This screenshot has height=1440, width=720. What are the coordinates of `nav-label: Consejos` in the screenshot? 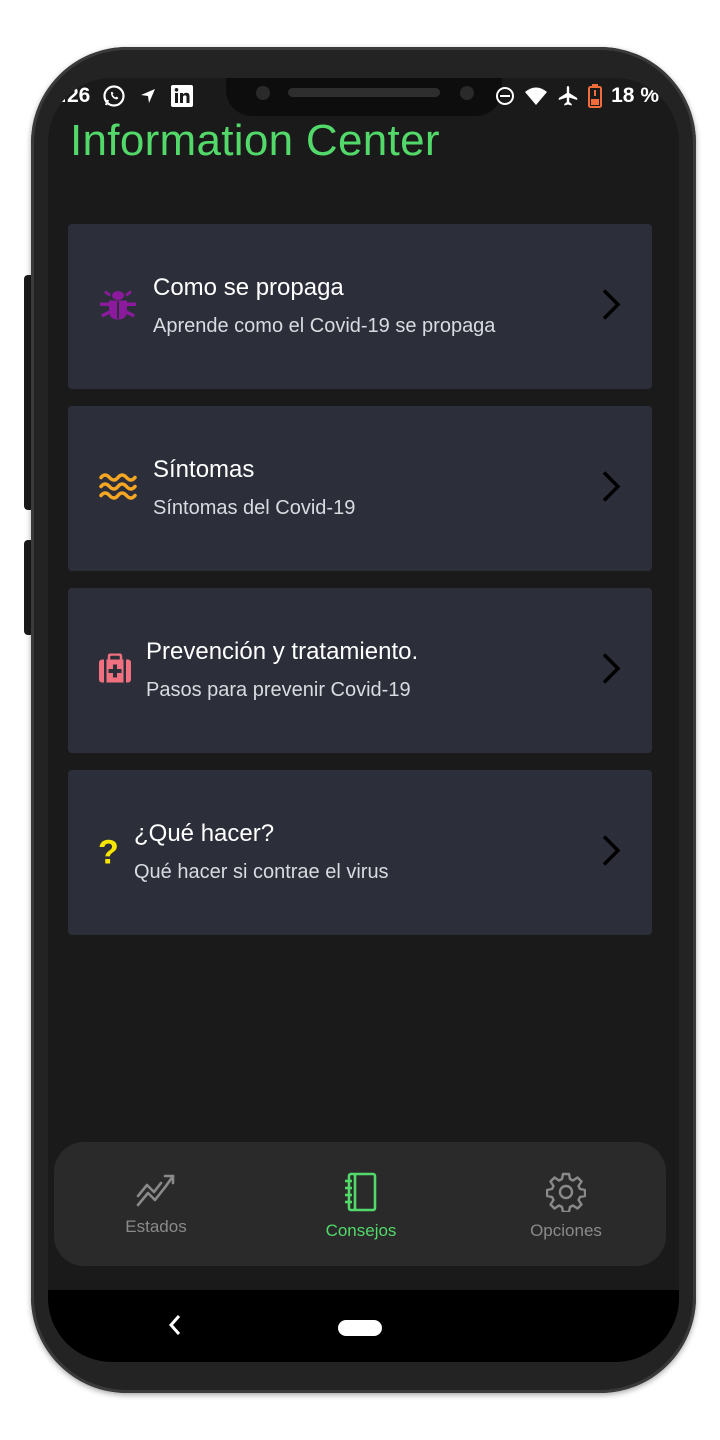 It's located at (361, 1230).